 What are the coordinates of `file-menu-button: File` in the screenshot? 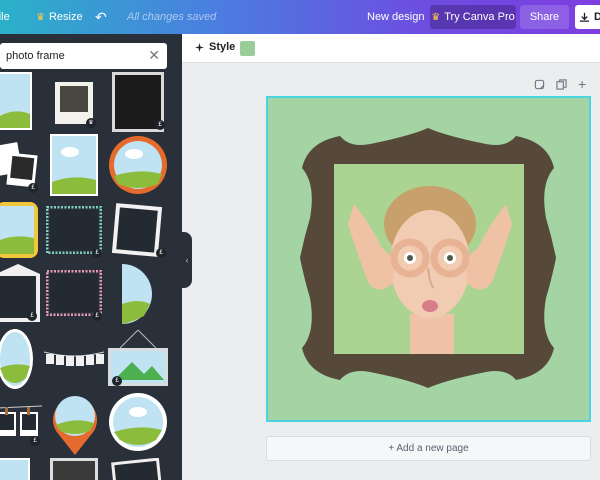 It's located at (5, 17).